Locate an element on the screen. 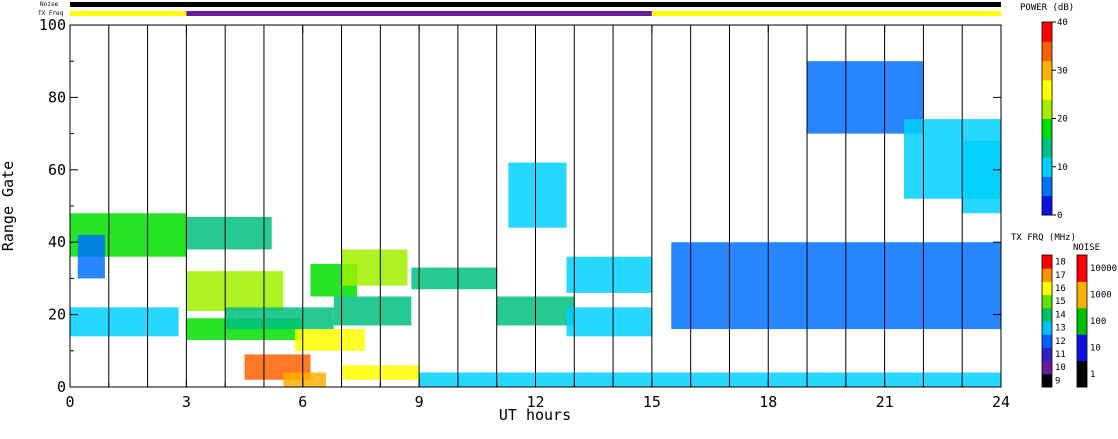 This screenshot has width=1118, height=439. power-scale-title: POWER (dB) is located at coordinates (1047, 8).